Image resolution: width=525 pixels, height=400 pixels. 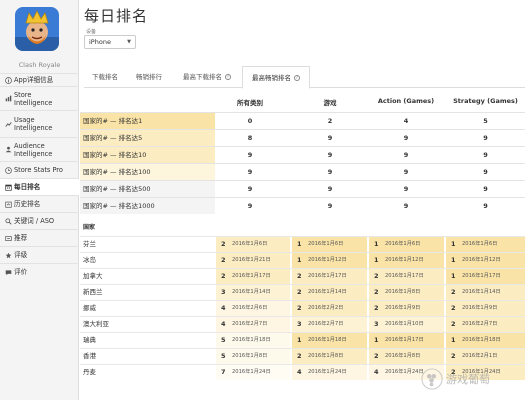 I want to click on tab-top-grossing-ranking: 最高畅销排名?, so click(x=276, y=77).